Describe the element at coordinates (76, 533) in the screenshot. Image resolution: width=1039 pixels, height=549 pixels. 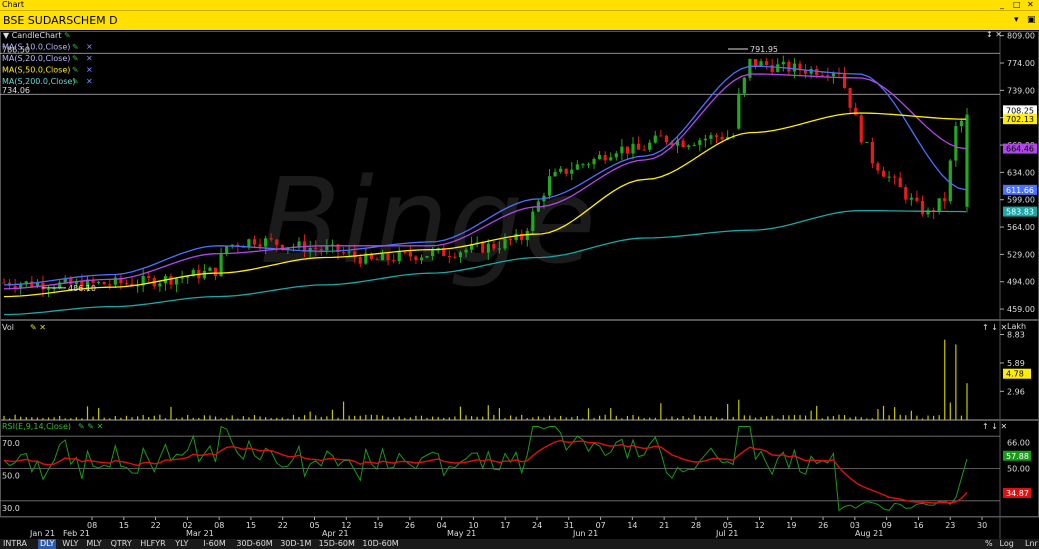
I see `x-month-label: Feb 21` at that location.